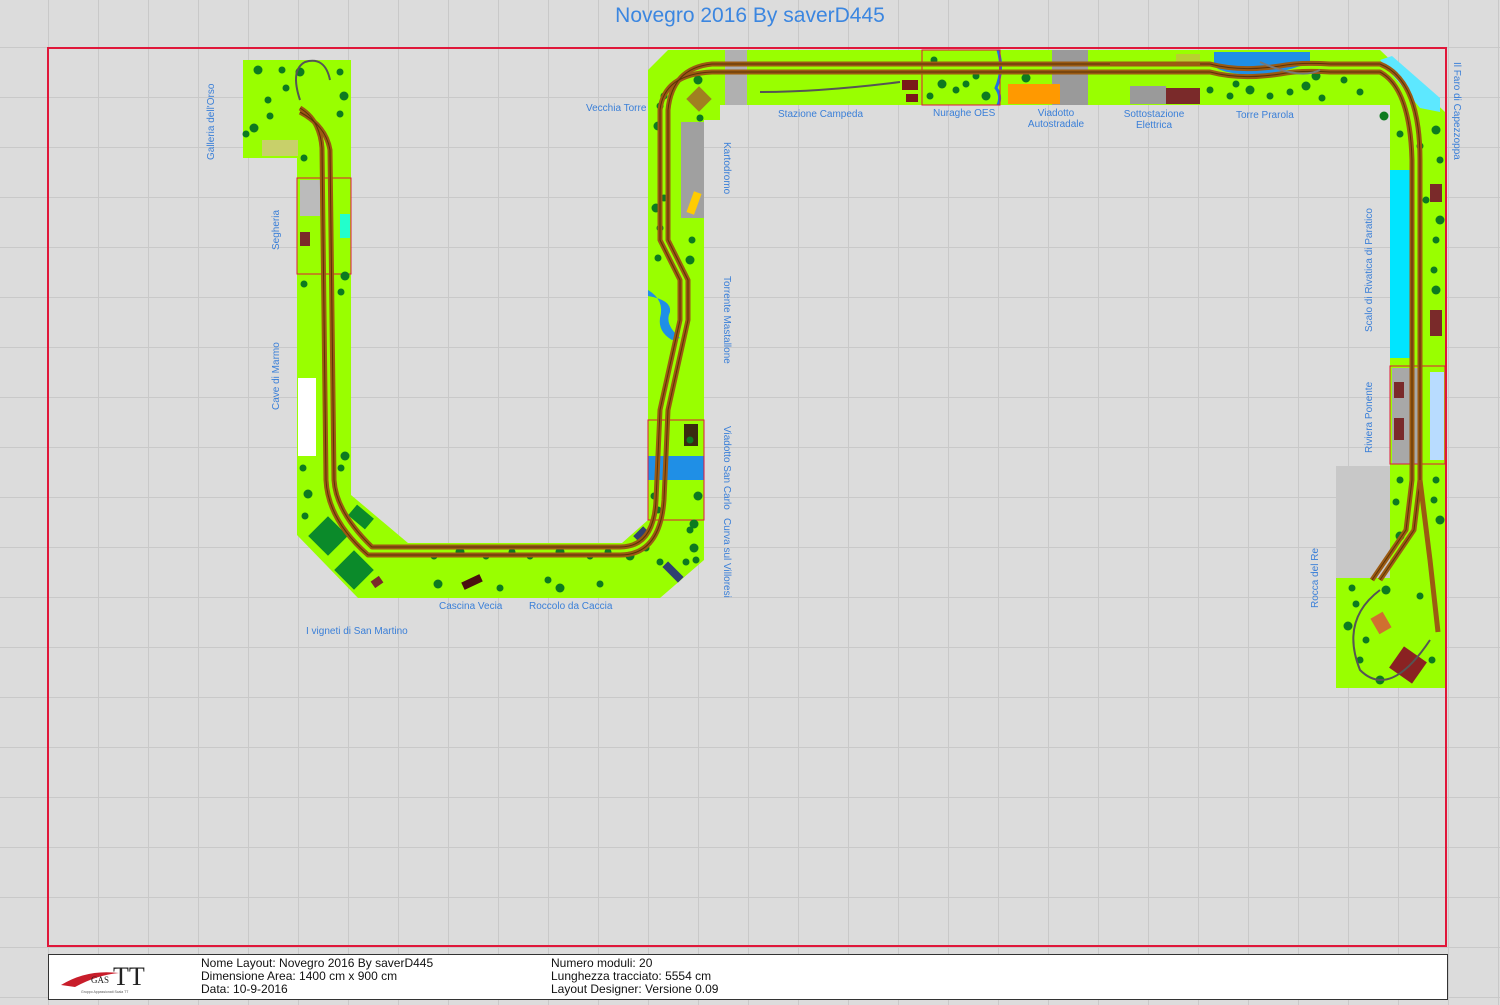 This screenshot has height=1005, width=1500. Describe the element at coordinates (726, 168) in the screenshot. I see `label-kartodromo: Kartodromo` at that location.